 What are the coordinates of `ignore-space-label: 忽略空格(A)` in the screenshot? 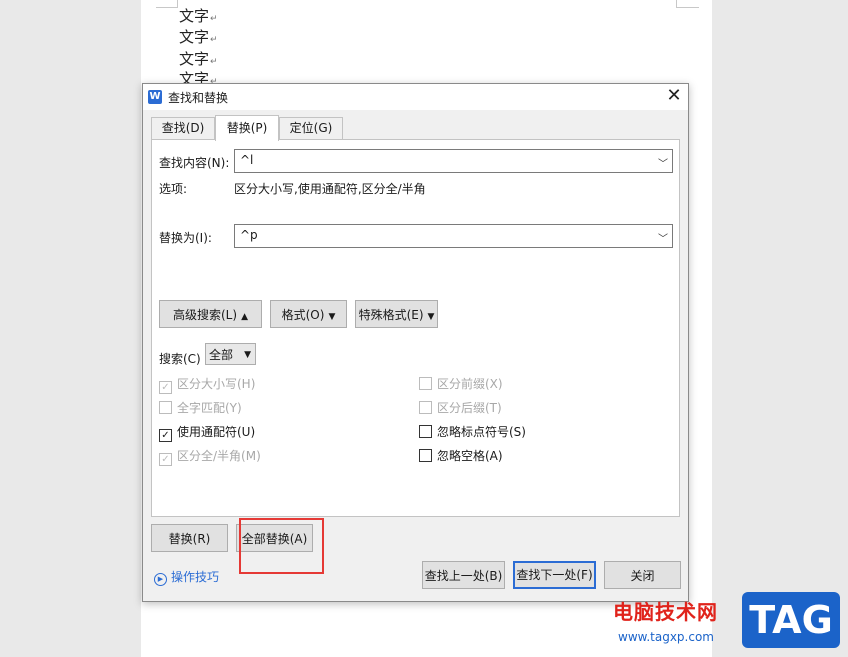 It's located at (470, 456).